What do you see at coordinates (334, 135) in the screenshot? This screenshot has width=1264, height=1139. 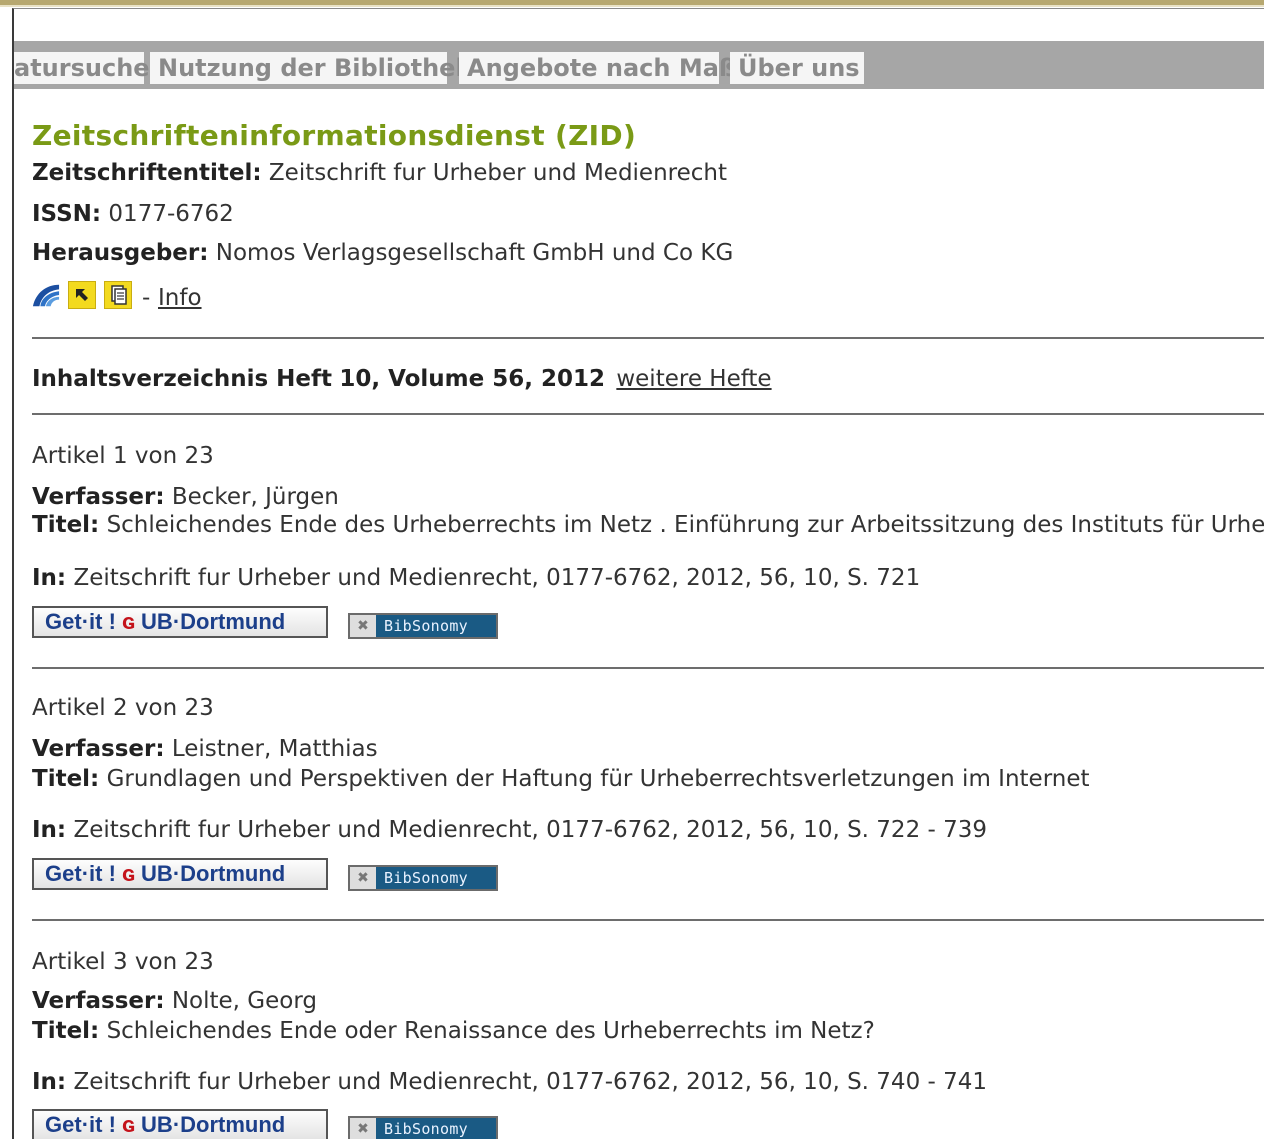 I see `page-title: Zeitschrifteninformationsdienst (ZID)` at bounding box center [334, 135].